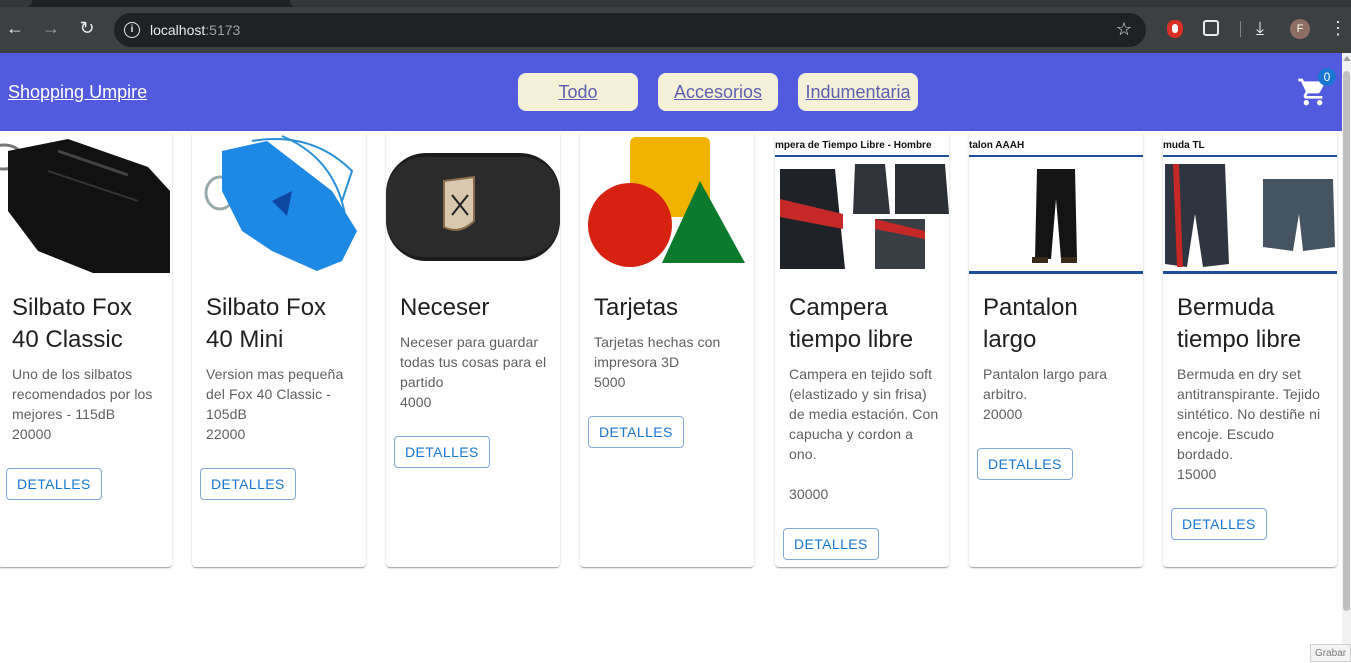 This screenshot has width=1351, height=663. I want to click on download-icon: ⤓, so click(1260, 28).